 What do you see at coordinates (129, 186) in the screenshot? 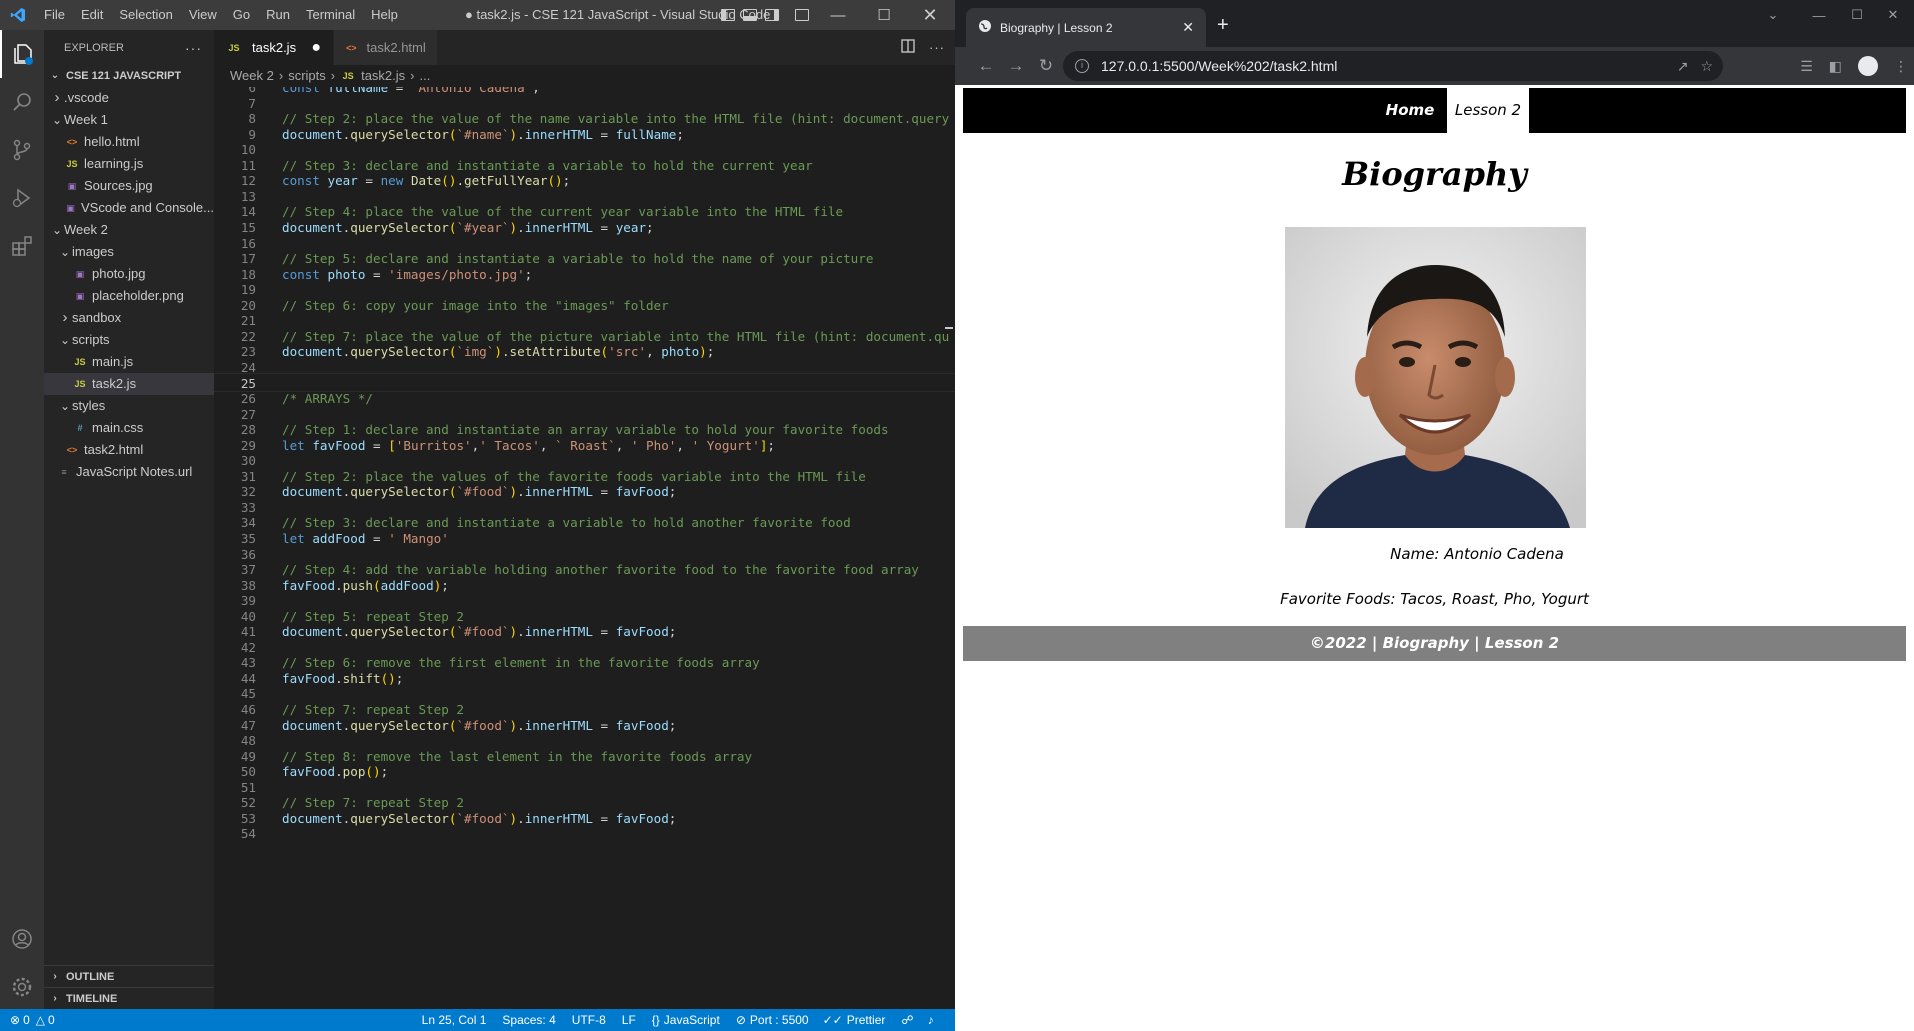
I see `tree-file: ▣ Sources.jpg` at bounding box center [129, 186].